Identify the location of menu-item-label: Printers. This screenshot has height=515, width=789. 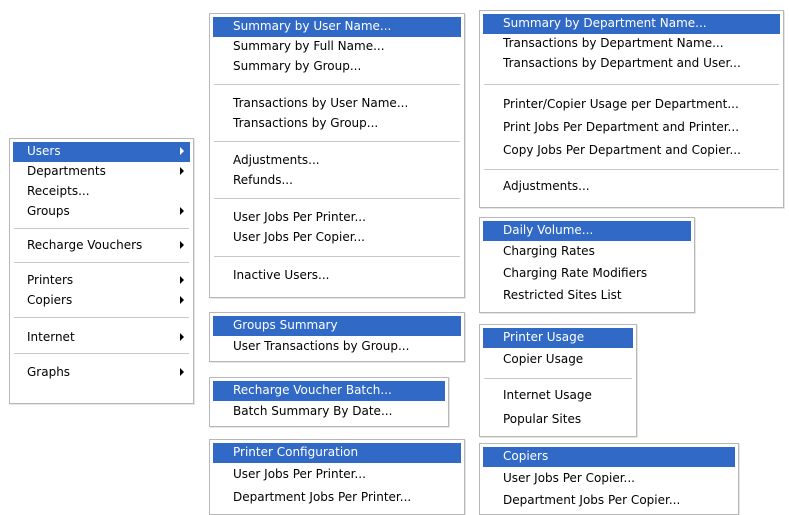
(50, 280).